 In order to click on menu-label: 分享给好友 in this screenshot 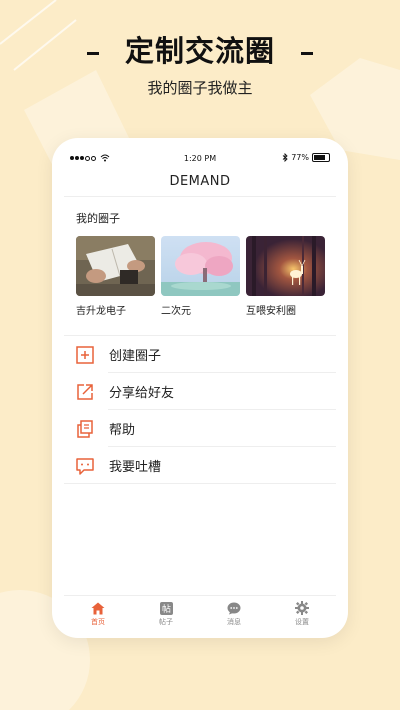, I will do `click(142, 393)`.